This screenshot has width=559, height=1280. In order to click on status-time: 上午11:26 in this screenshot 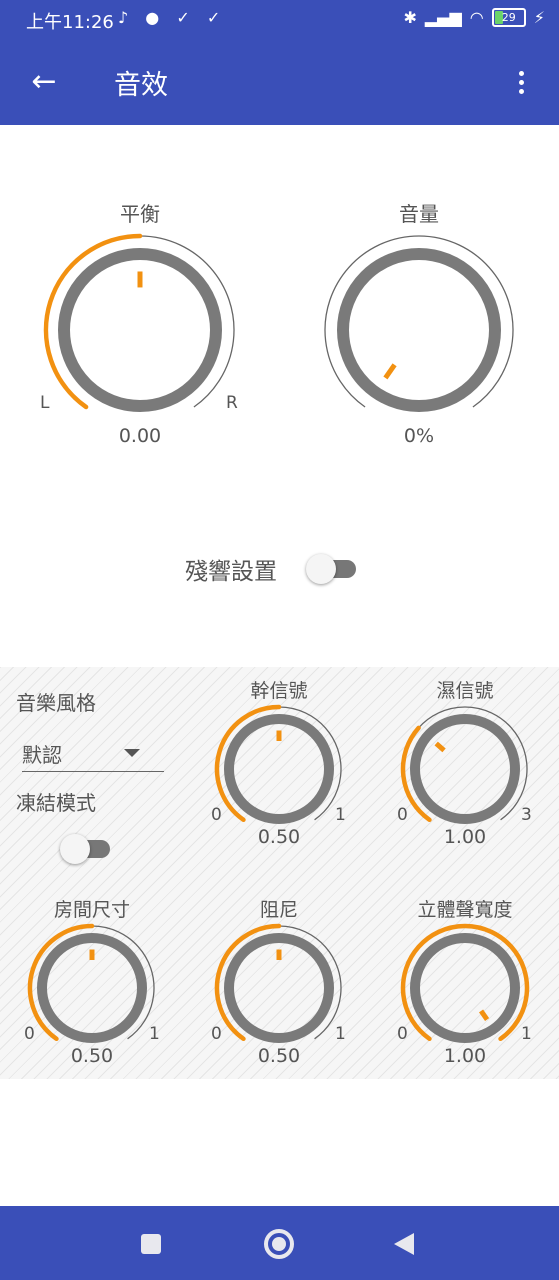, I will do `click(70, 22)`.